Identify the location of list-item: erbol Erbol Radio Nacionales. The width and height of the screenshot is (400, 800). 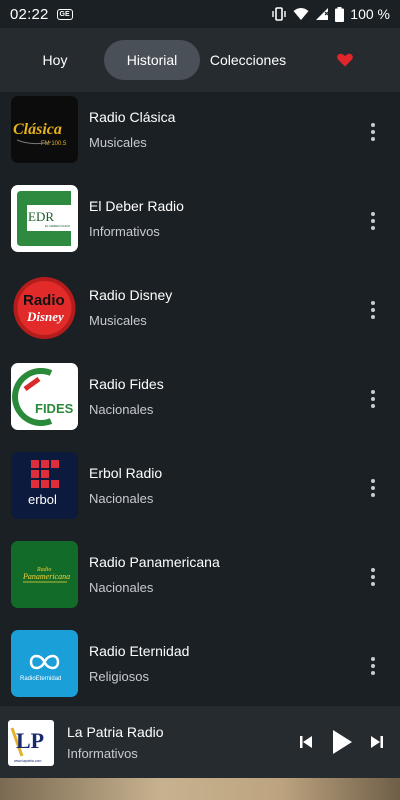
(200, 492).